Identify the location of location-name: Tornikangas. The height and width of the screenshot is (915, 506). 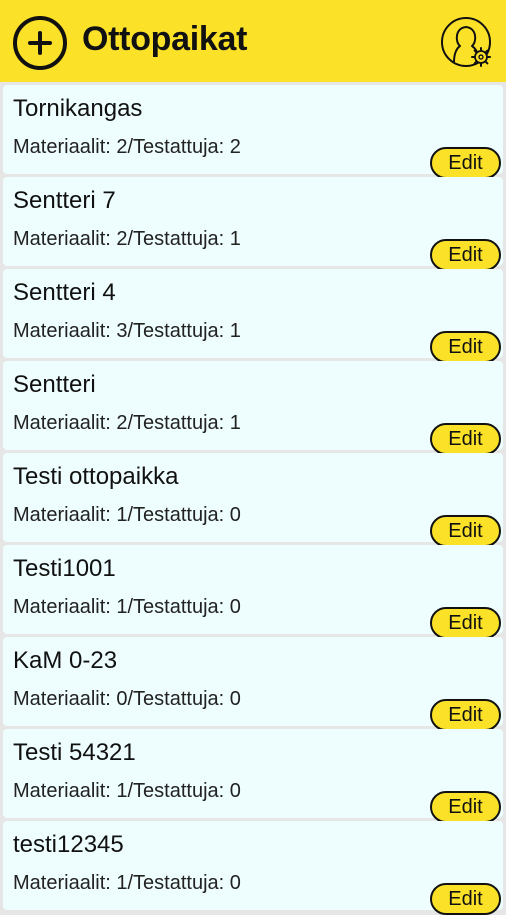
(78, 108).